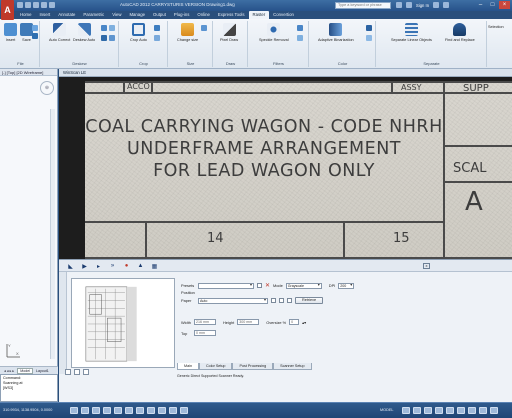 The height and width of the screenshot is (418, 512). Describe the element at coordinates (300, 38) in the screenshot. I see `despeckle-icon` at that location.